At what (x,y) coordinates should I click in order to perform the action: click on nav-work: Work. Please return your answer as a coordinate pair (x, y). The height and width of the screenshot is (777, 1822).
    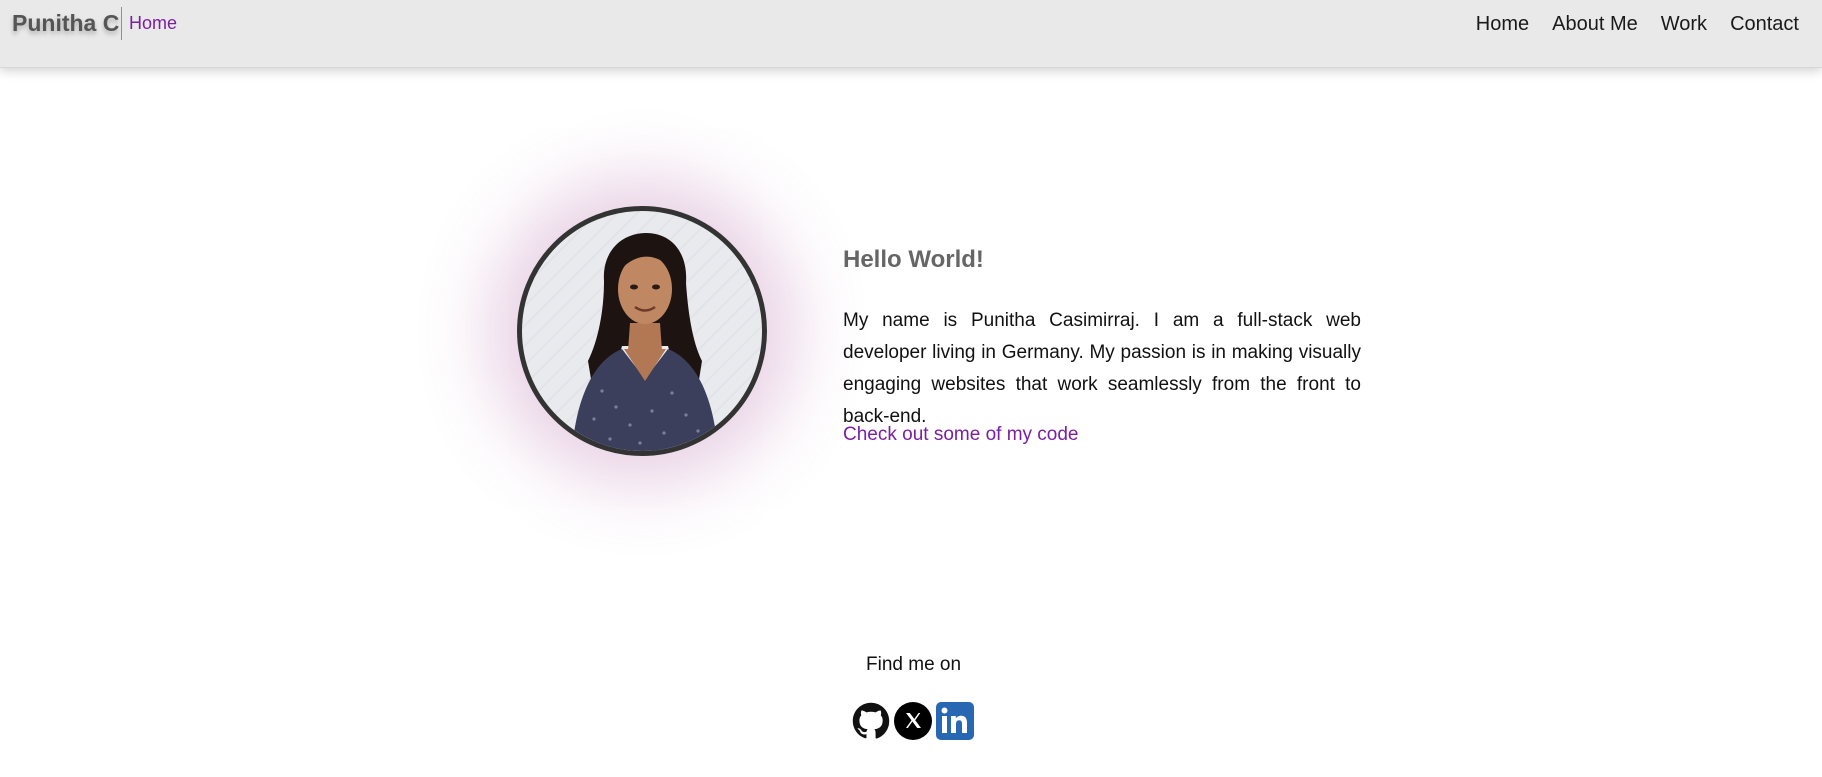
    Looking at the image, I should click on (1684, 24).